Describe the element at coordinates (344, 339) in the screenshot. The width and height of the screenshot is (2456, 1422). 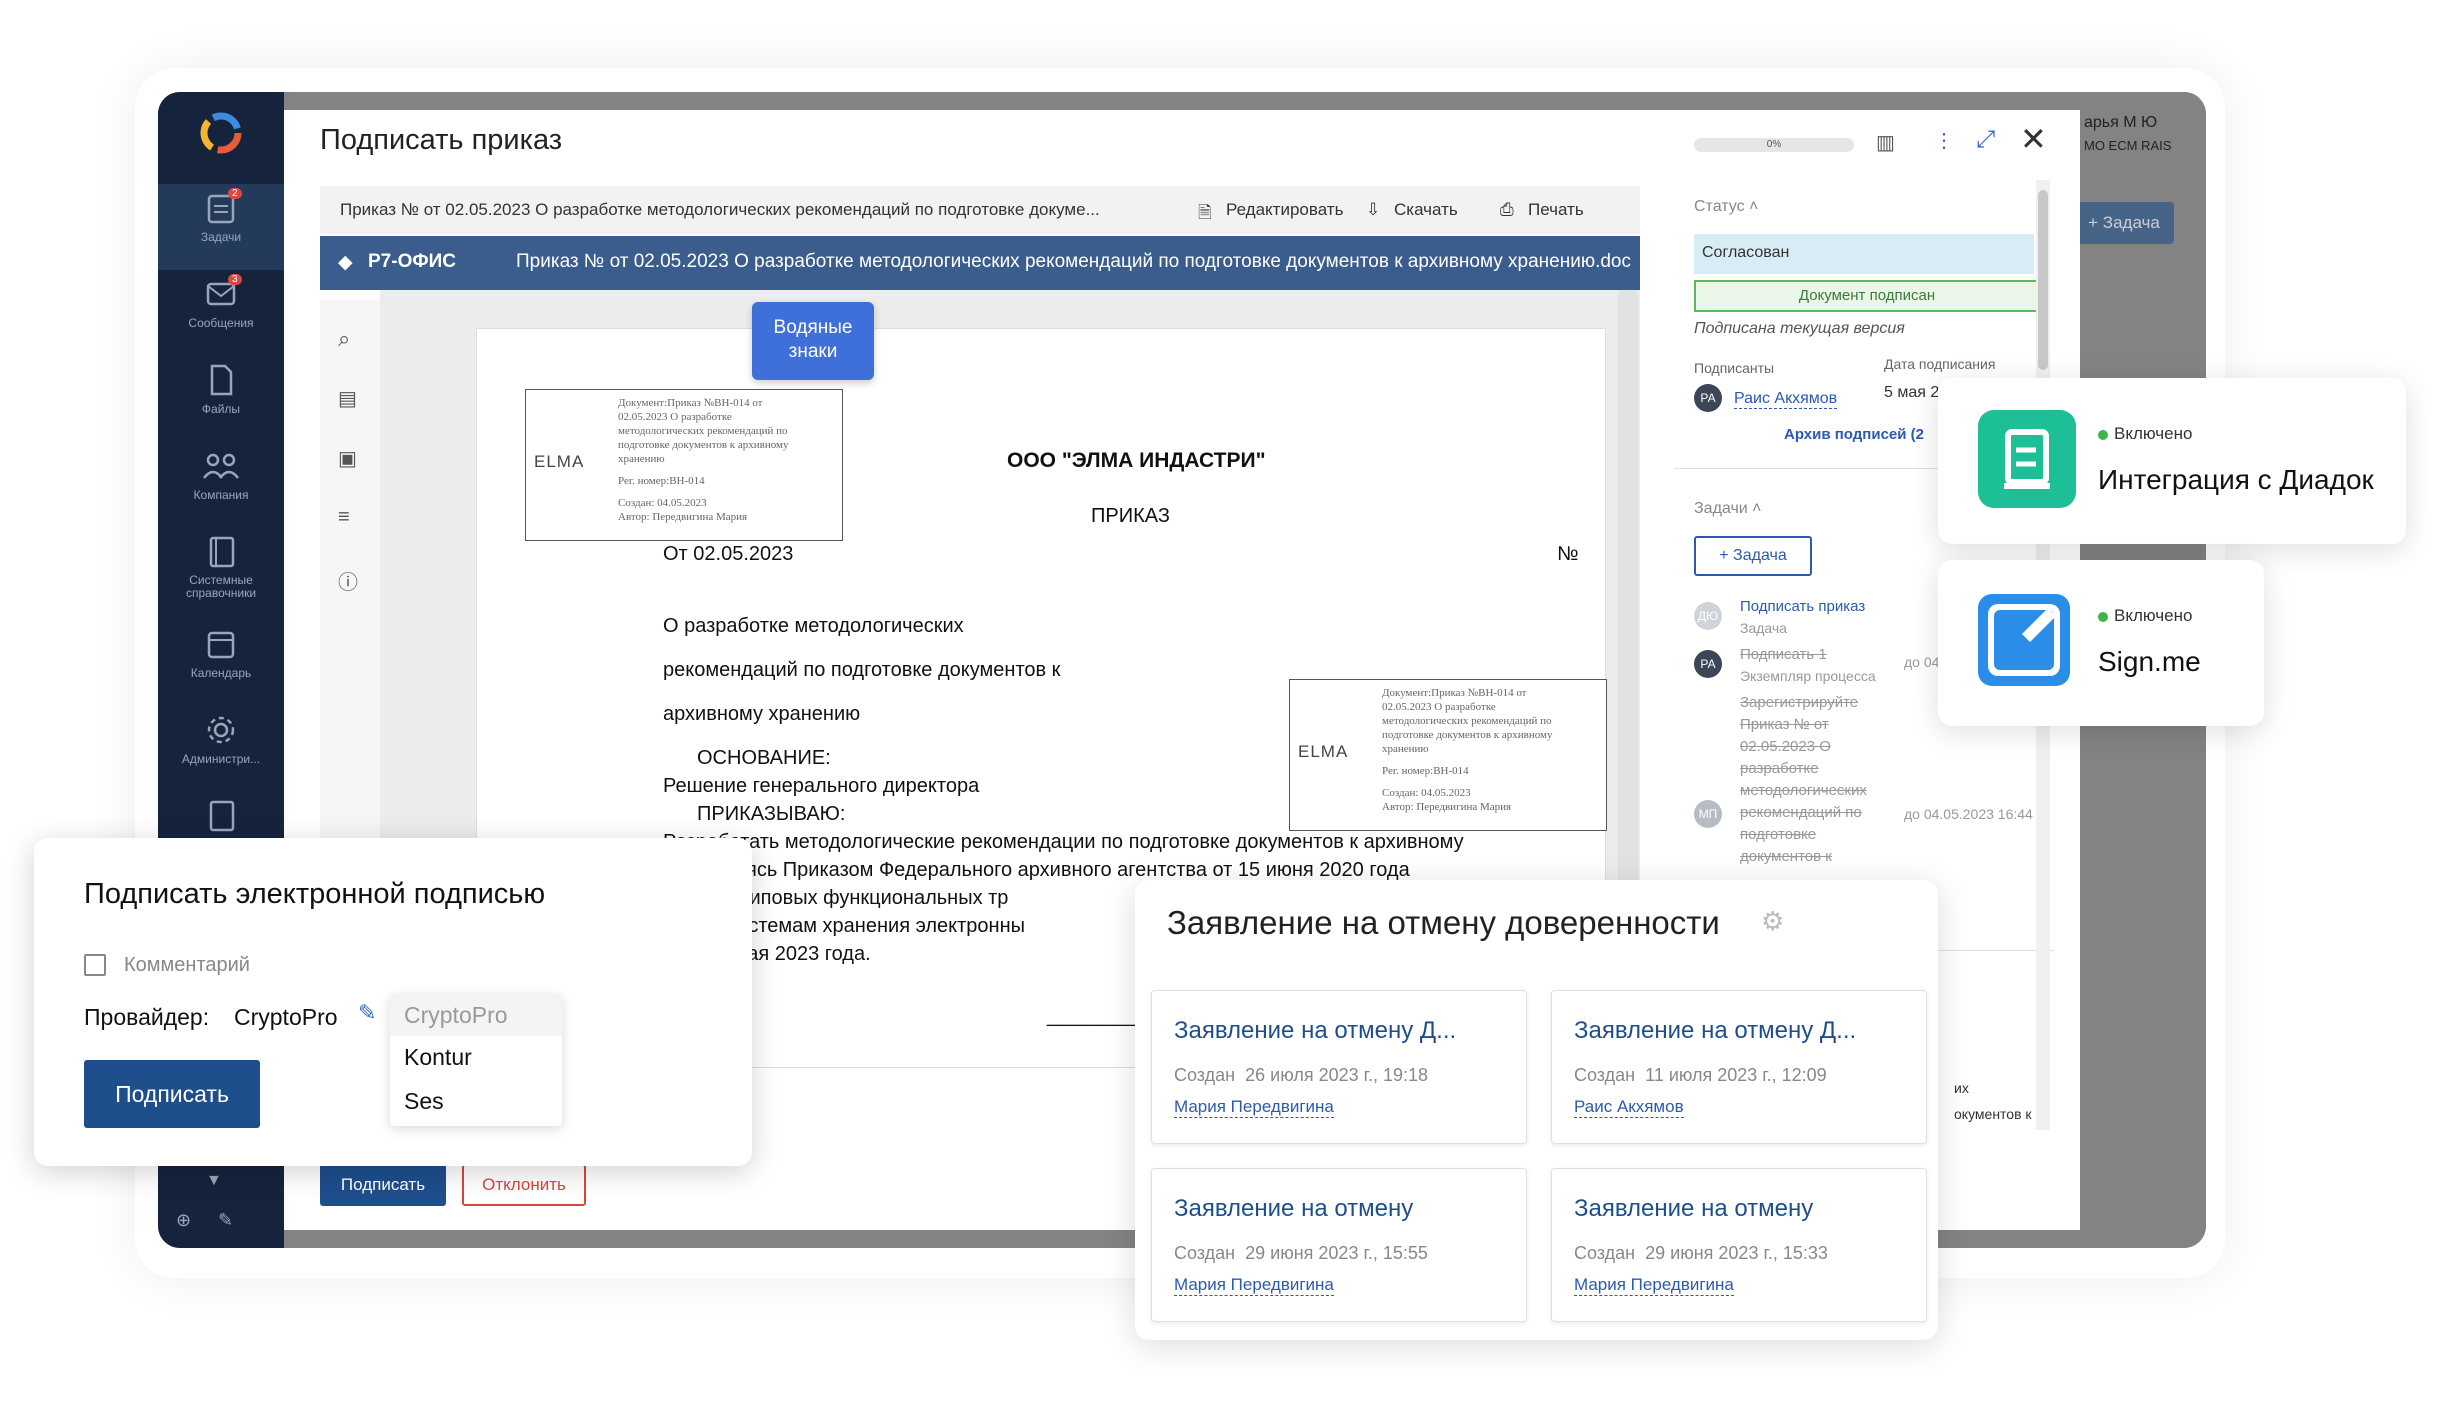
I see `search-icon: ⌕` at that location.